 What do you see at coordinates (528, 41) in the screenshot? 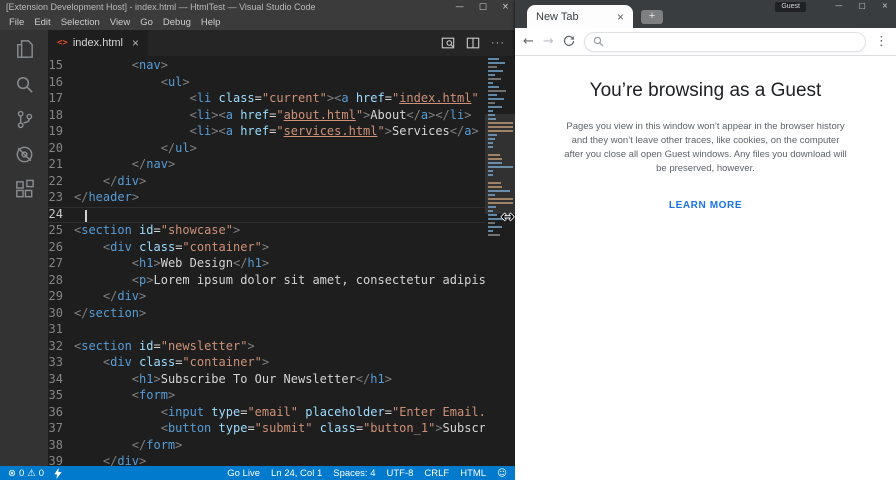
I see `back-icon: ←` at bounding box center [528, 41].